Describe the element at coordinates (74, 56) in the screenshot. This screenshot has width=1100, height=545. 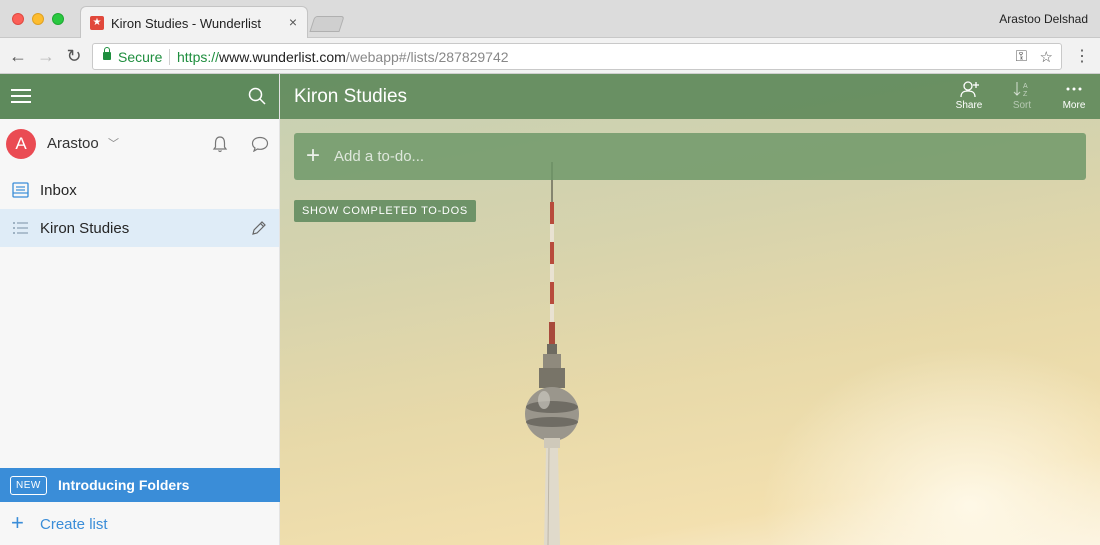
I see `reload-button: ↻` at that location.